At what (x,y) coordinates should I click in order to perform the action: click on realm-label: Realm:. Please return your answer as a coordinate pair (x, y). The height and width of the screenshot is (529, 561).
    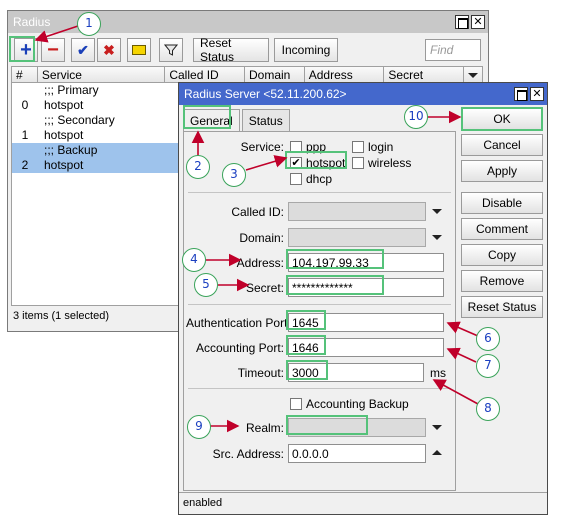
    Looking at the image, I should click on (264, 428).